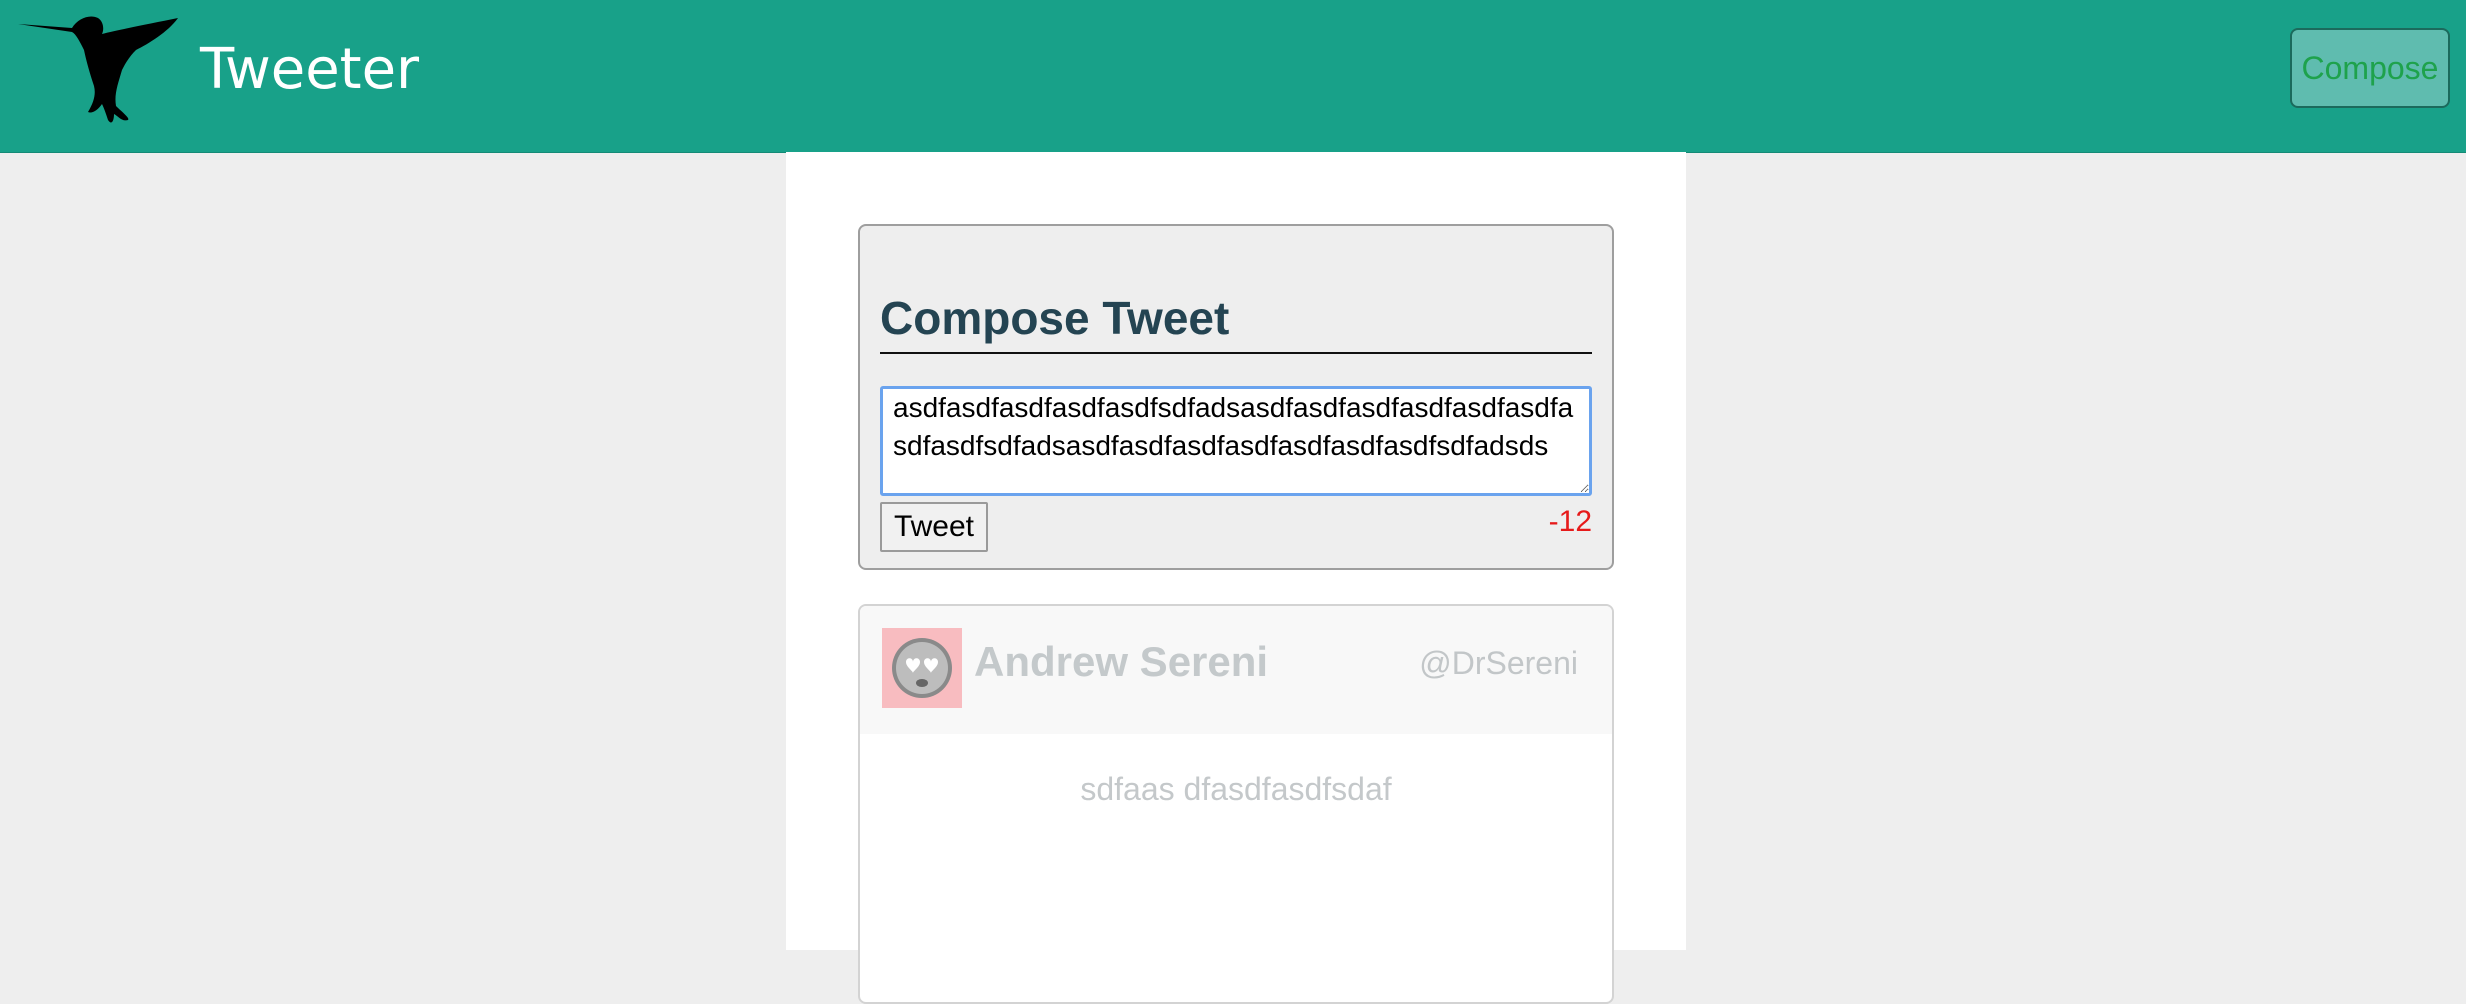 This screenshot has height=1004, width=2466. Describe the element at coordinates (1121, 661) in the screenshot. I see `tweet-author-name: Andrew Sereni` at that location.